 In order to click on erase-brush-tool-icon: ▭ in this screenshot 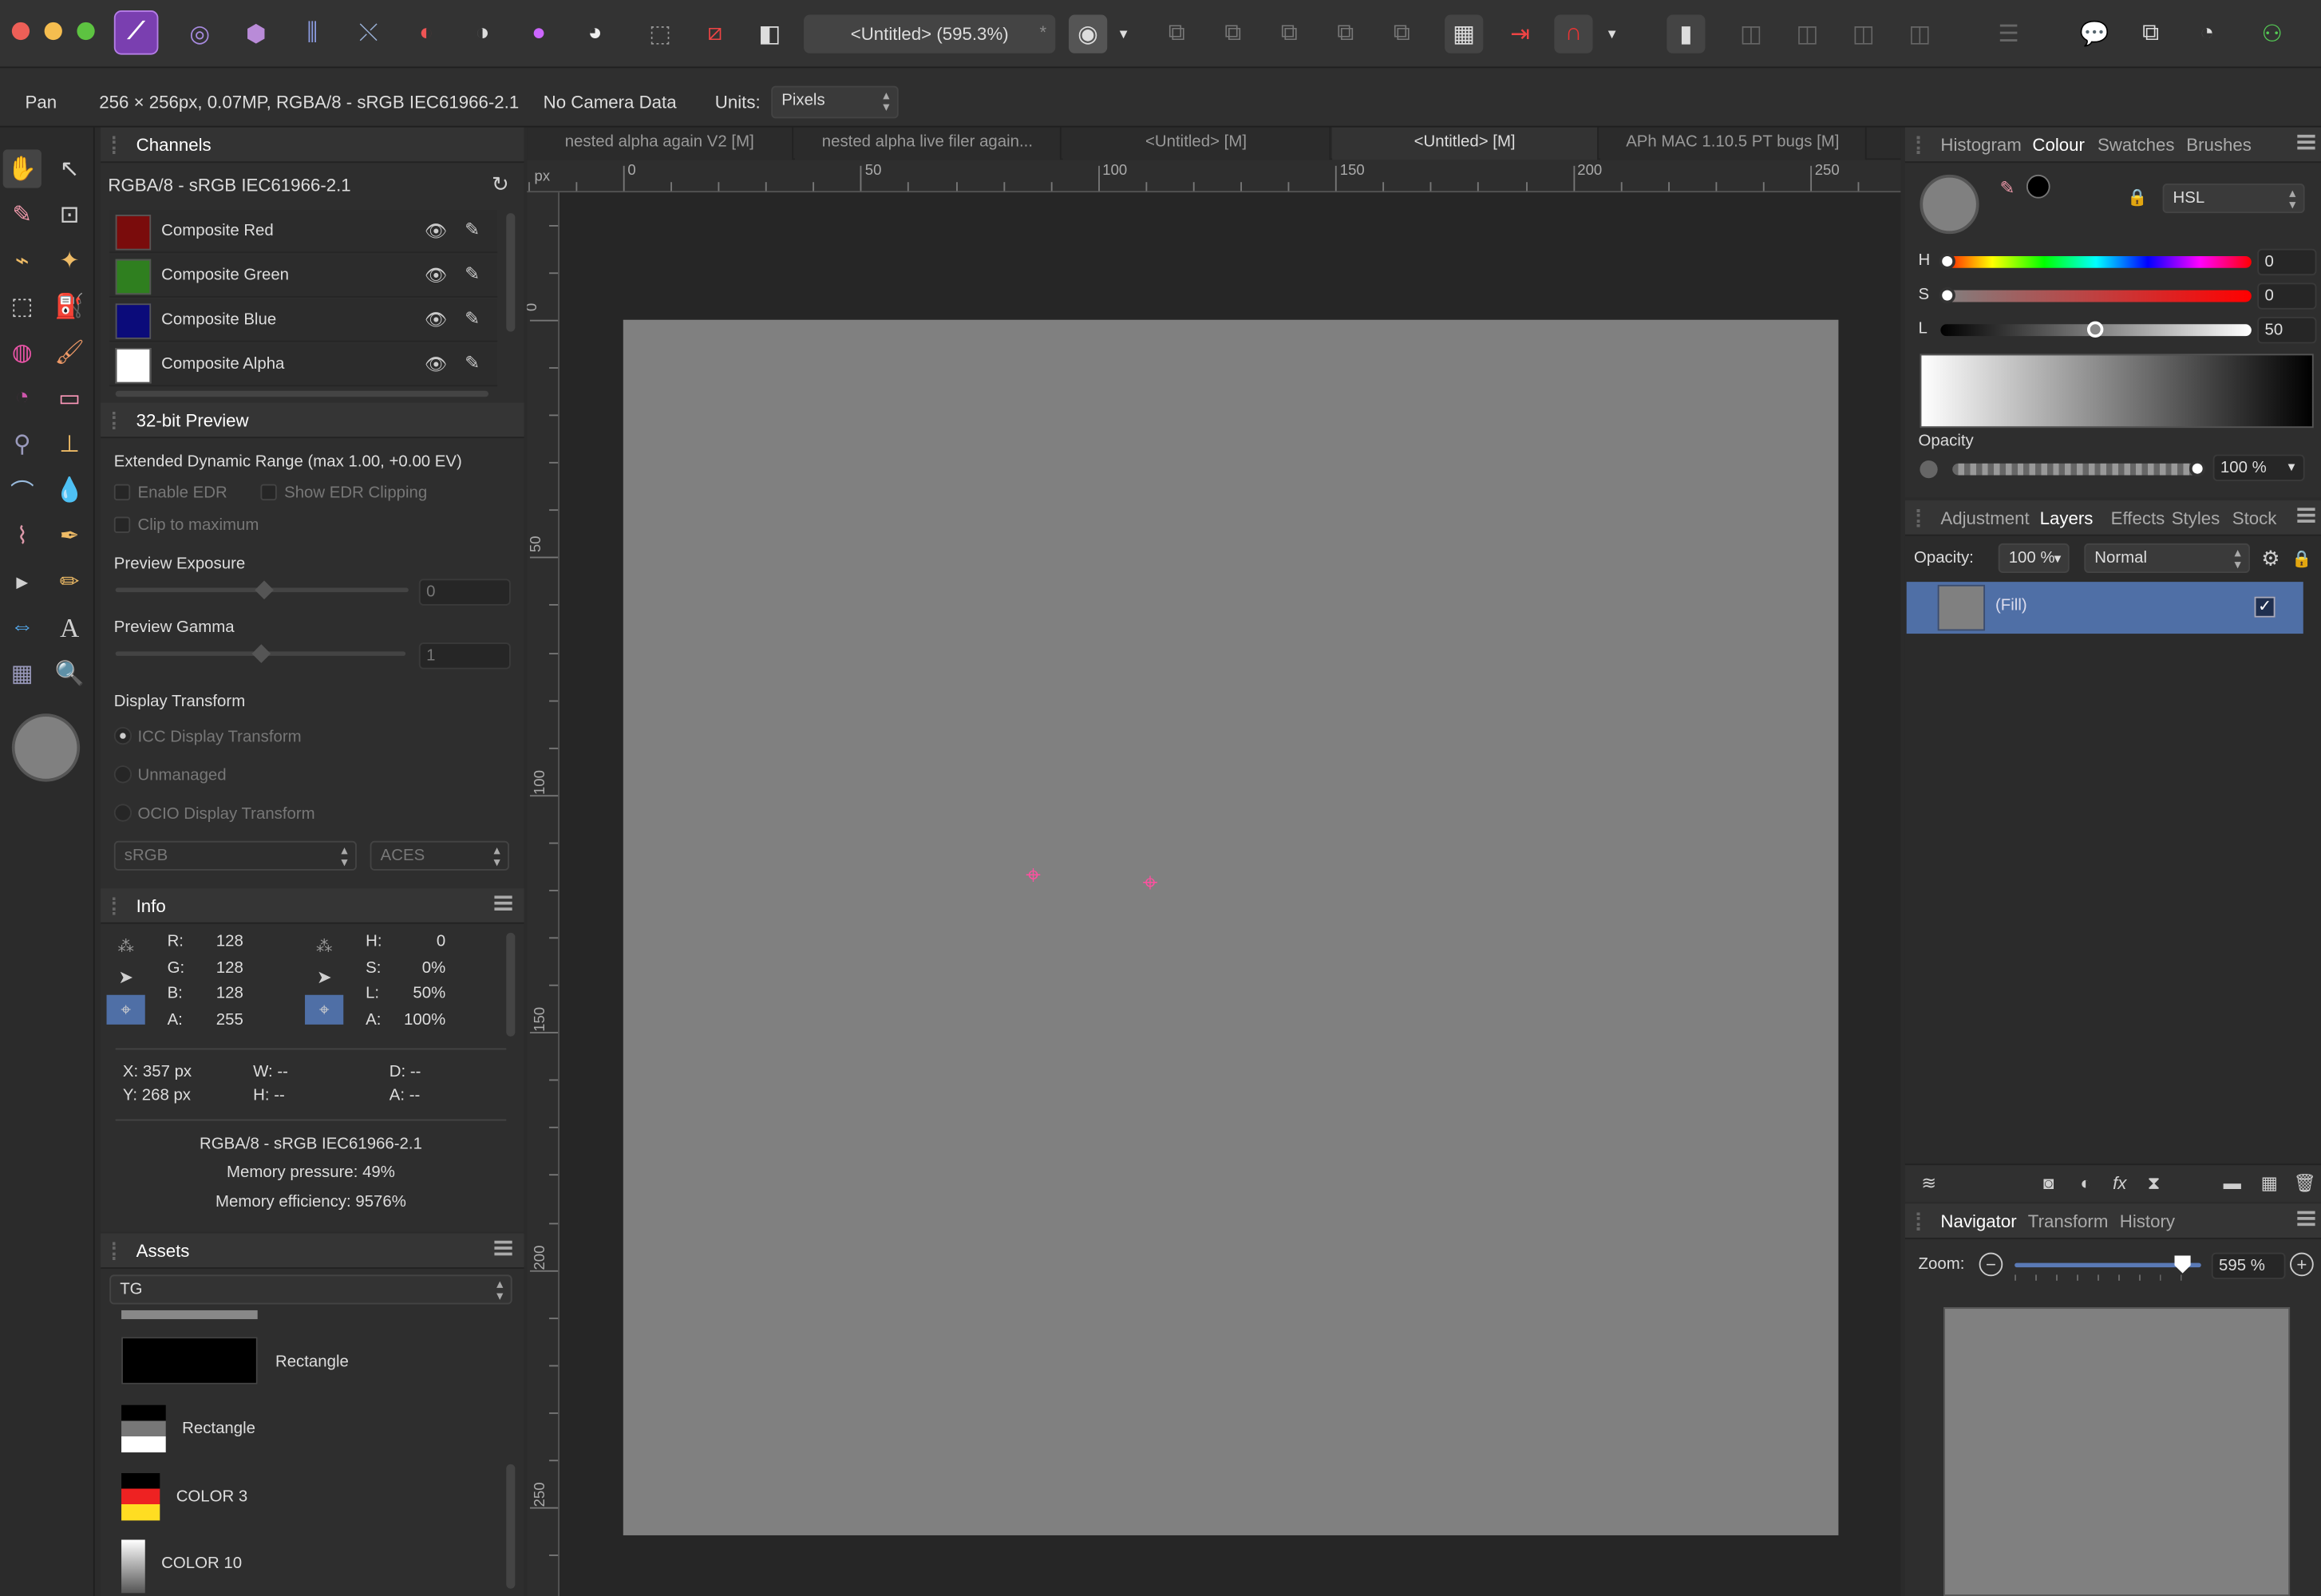, I will do `click(69, 398)`.